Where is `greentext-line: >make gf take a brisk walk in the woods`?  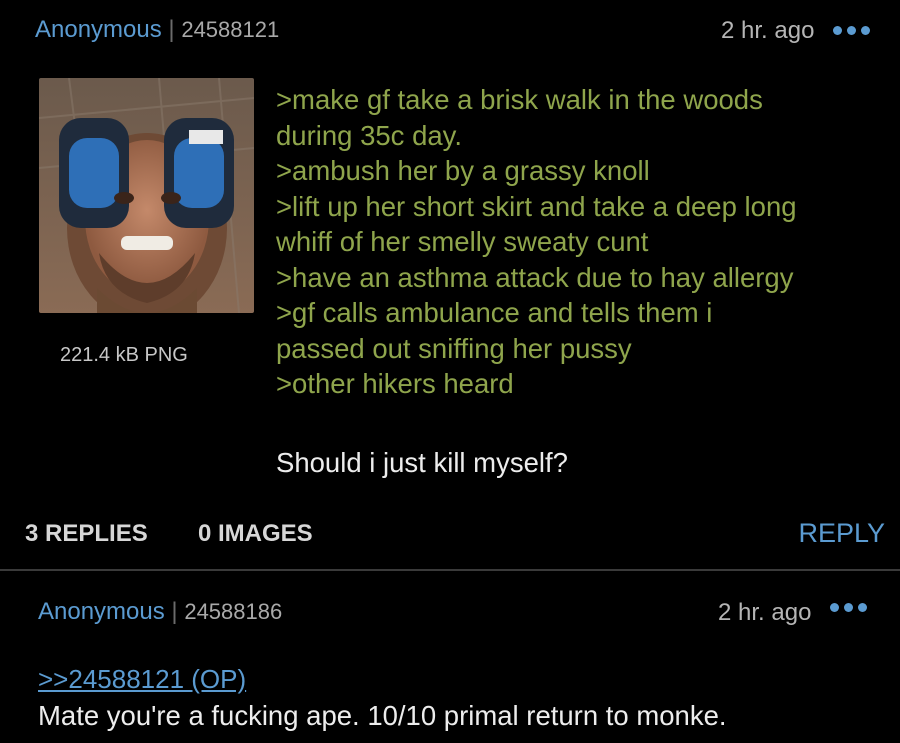
greentext-line: >make gf take a brisk walk in the woods is located at coordinates (519, 99).